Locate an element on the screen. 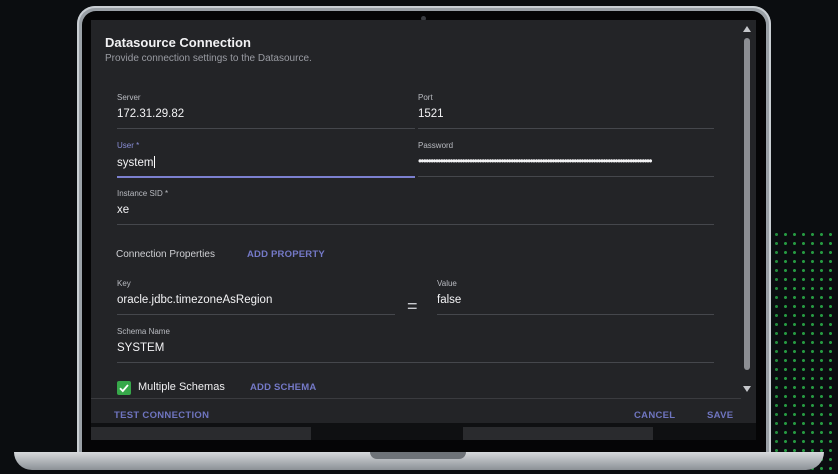 Image resolution: width=838 pixels, height=474 pixels. user-input-value: system is located at coordinates (135, 163).